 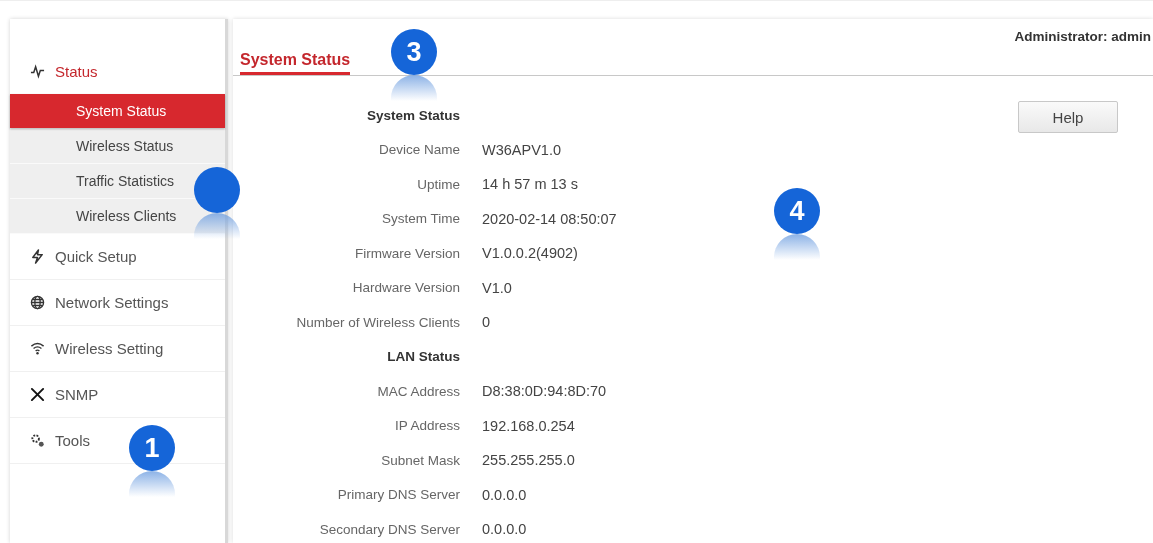 I want to click on field-label: Secondary DNS Server, so click(x=389, y=529).